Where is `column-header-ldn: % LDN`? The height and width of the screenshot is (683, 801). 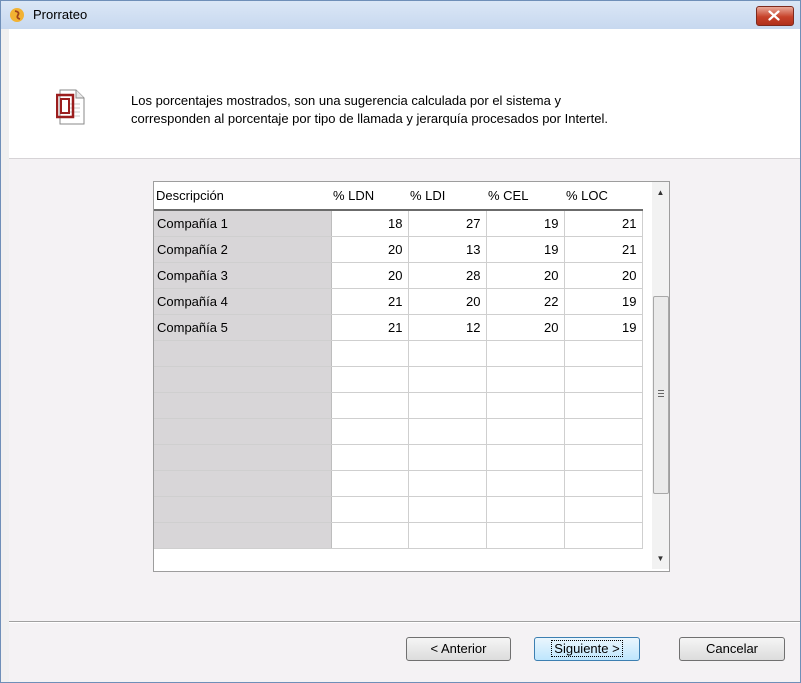 column-header-ldn: % LDN is located at coordinates (369, 196).